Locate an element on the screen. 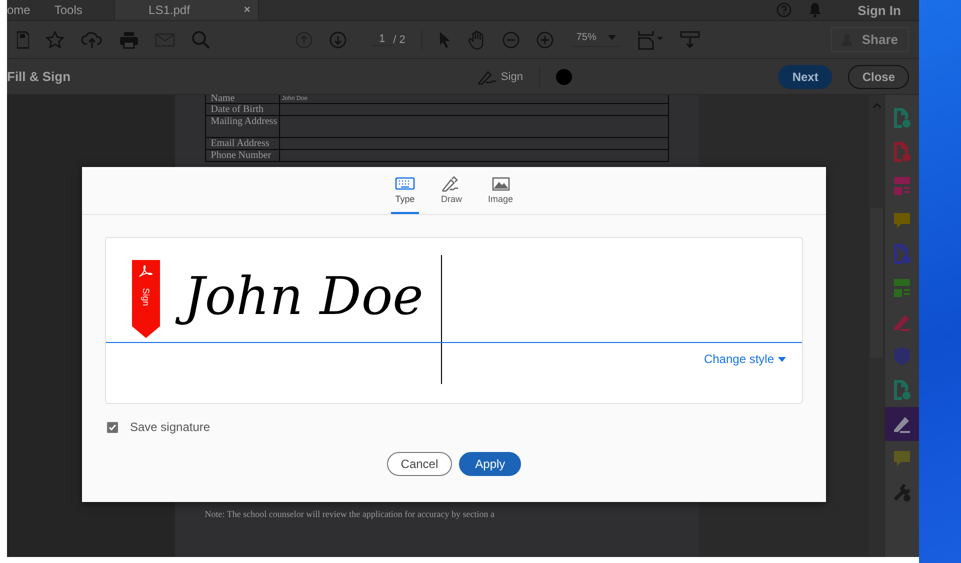 The height and width of the screenshot is (563, 961). bell-icon is located at coordinates (815, 10).